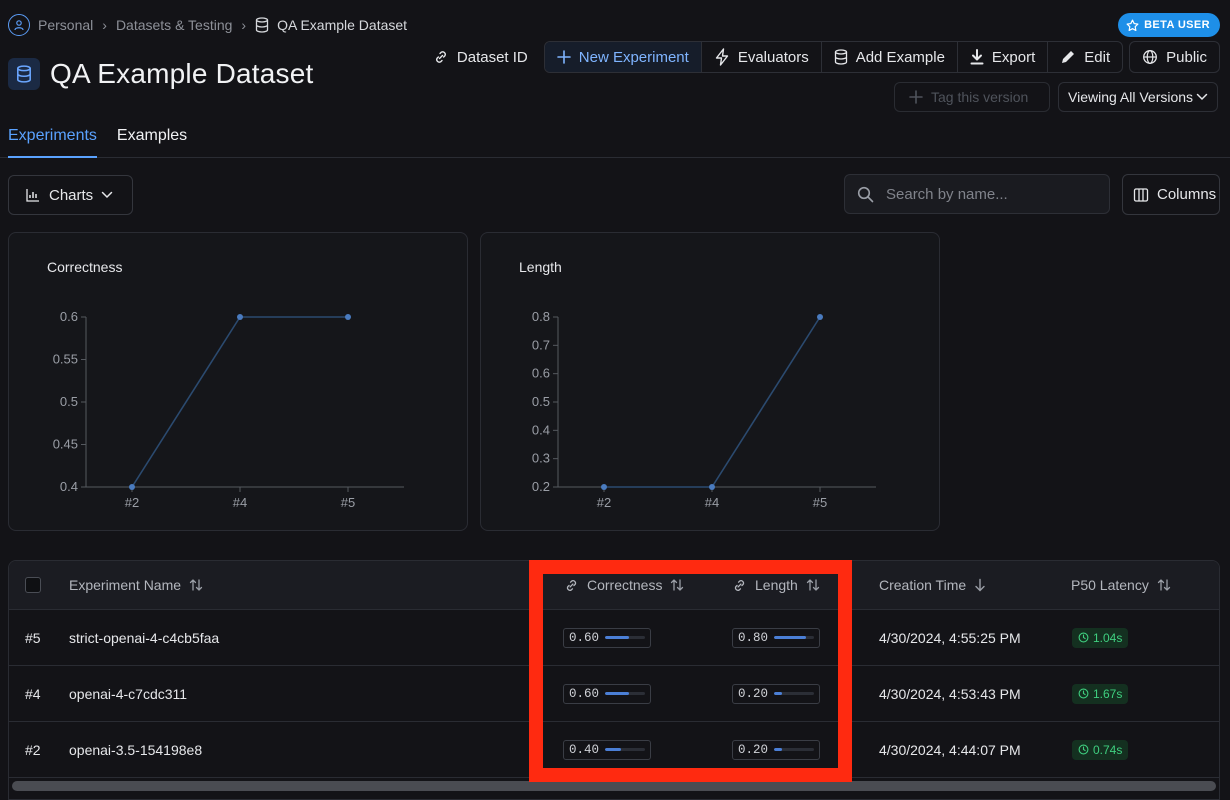 This screenshot has width=1230, height=800. Describe the element at coordinates (633, 57) in the screenshot. I see `new-experiment-label: New Experiment` at that location.